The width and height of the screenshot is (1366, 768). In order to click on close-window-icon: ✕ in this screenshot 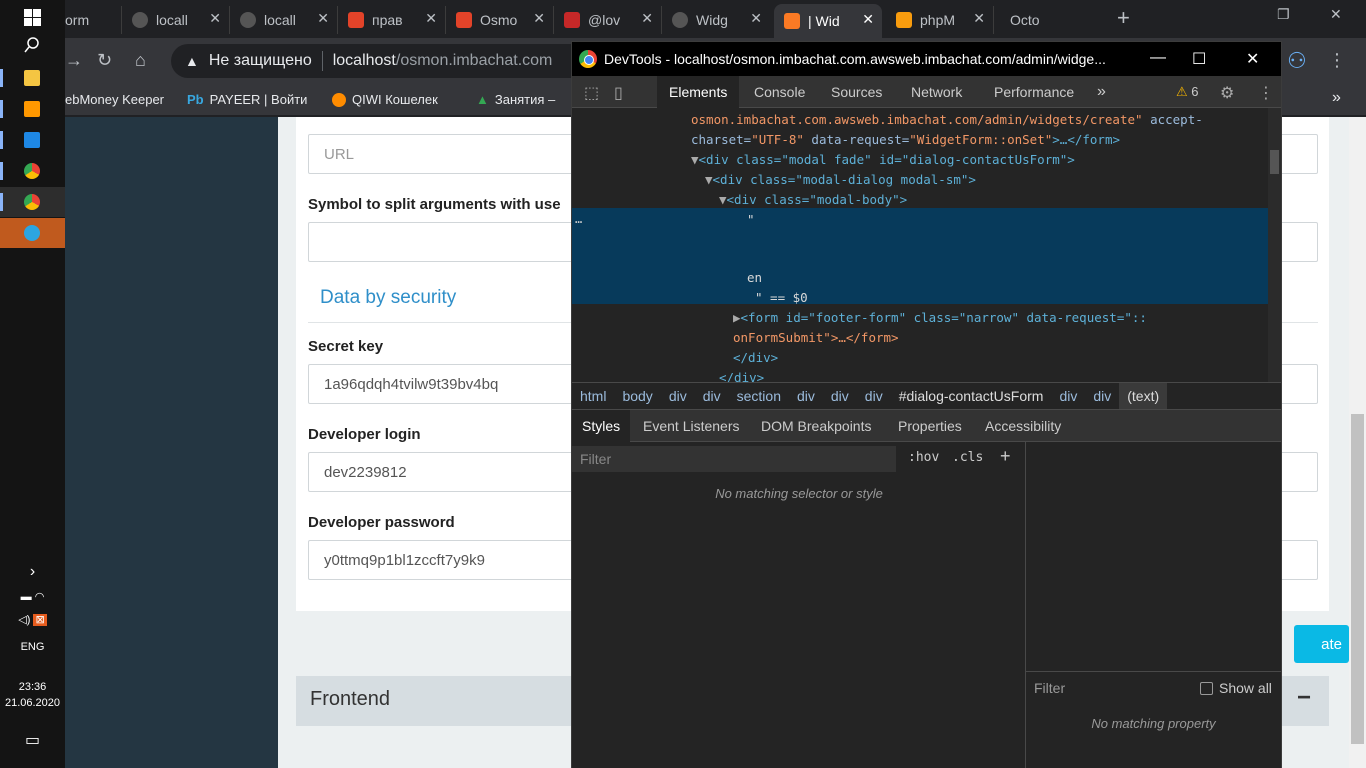, I will do `click(1336, 14)`.